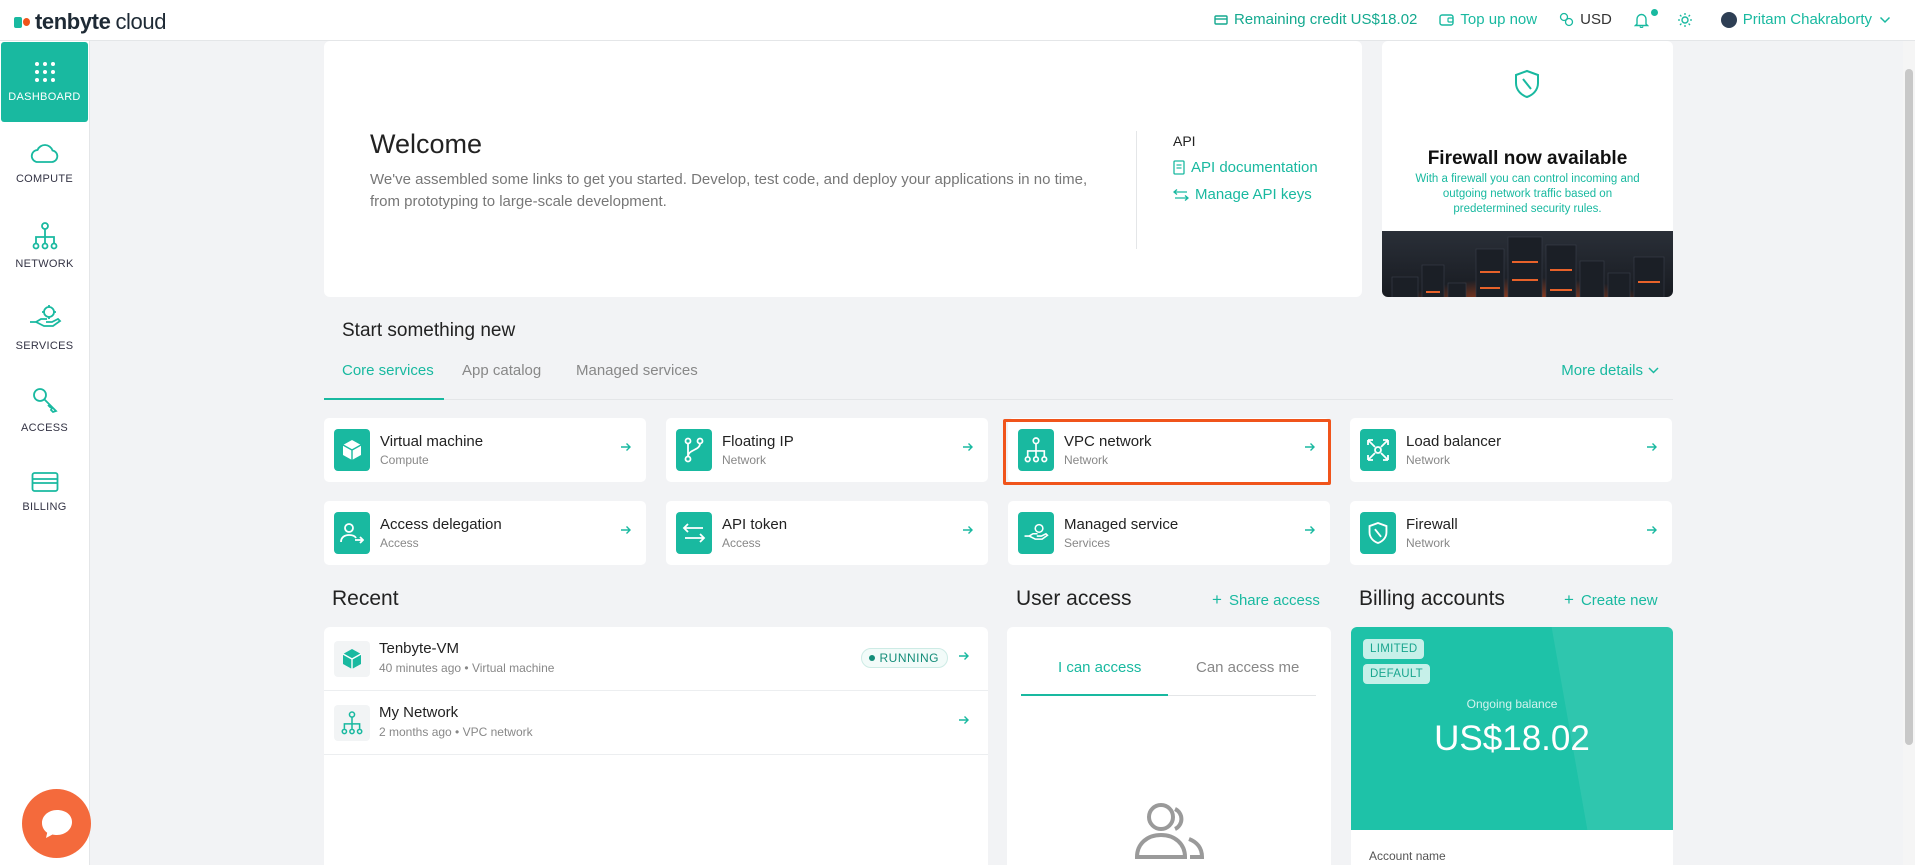  I want to click on document-icon, so click(1179, 167).